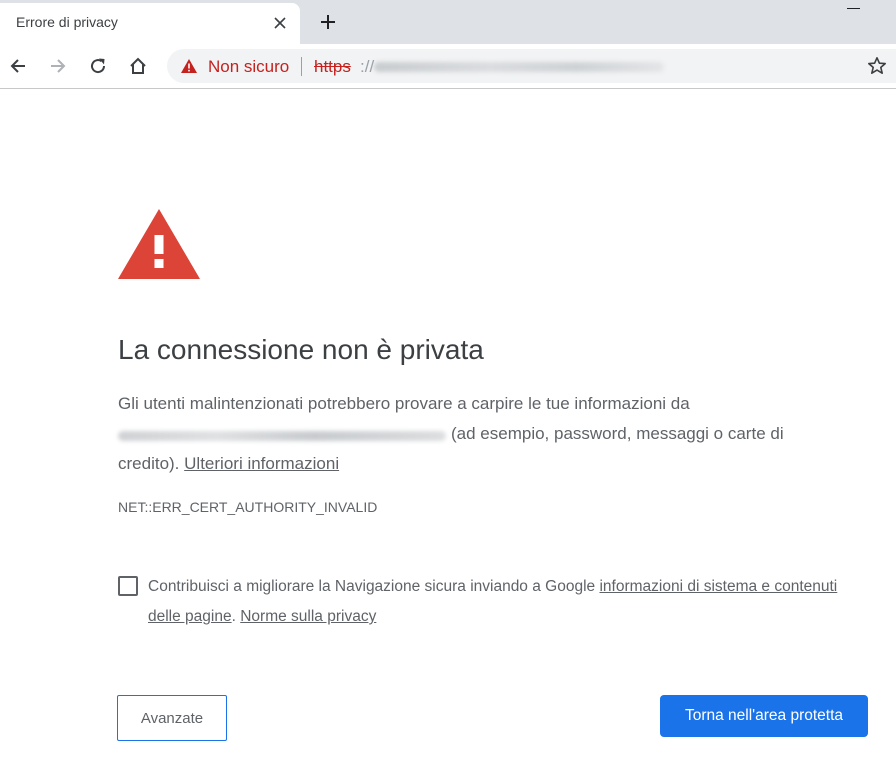 The width and height of the screenshot is (896, 775). I want to click on safe-browsing-optin-checkbox, so click(128, 586).